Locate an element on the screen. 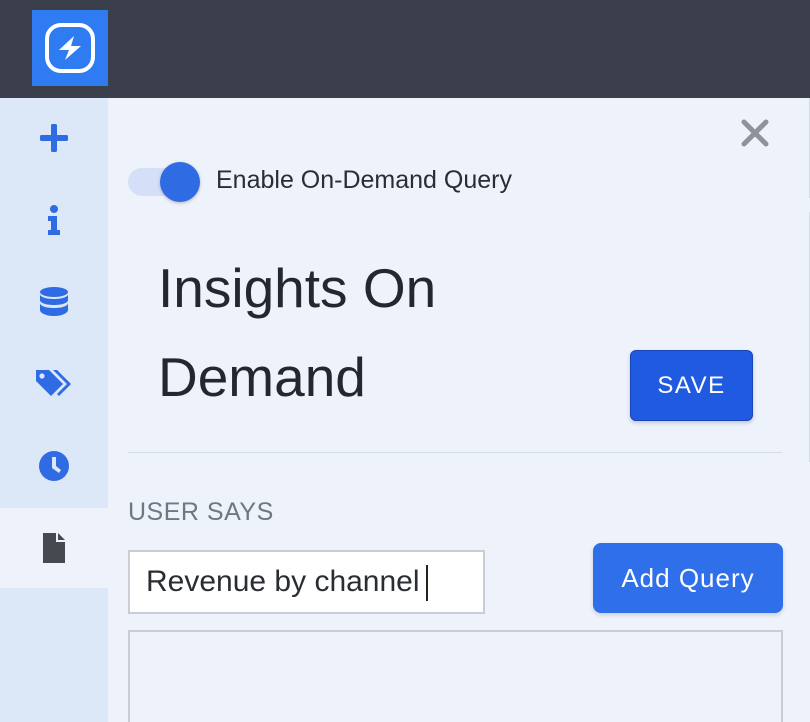 The image size is (810, 722). lightning-bolt-icon is located at coordinates (70, 48).